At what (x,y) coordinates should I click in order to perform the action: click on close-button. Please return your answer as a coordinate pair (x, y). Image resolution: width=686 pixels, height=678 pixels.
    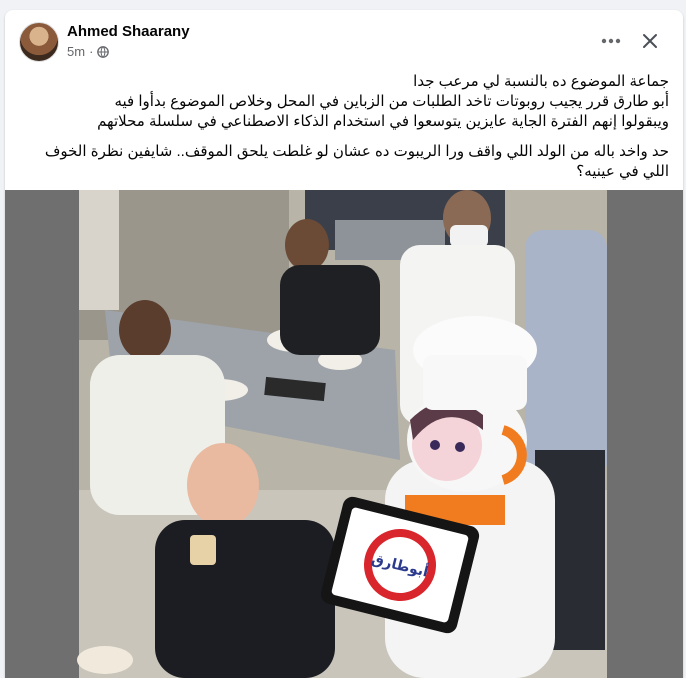
    Looking at the image, I should click on (650, 41).